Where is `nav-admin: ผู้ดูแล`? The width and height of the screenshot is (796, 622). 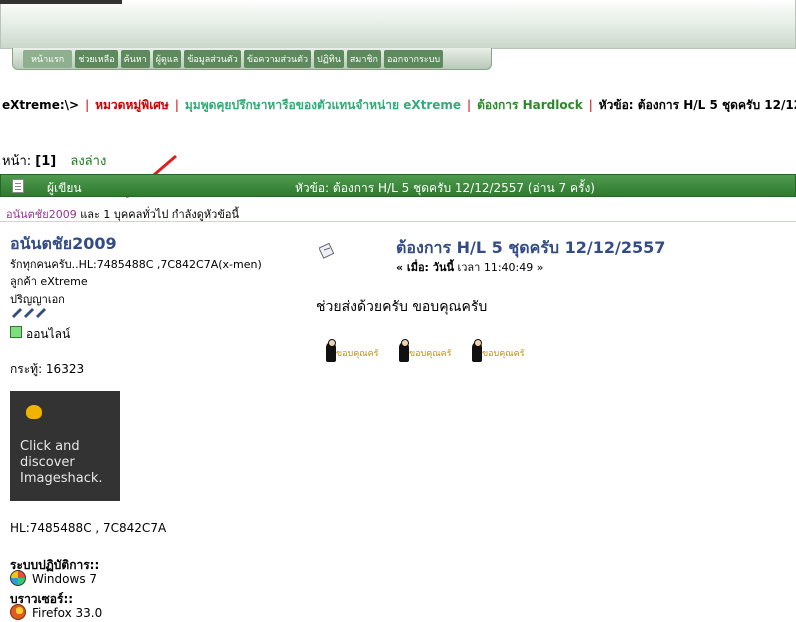 nav-admin: ผู้ดูแล is located at coordinates (167, 58).